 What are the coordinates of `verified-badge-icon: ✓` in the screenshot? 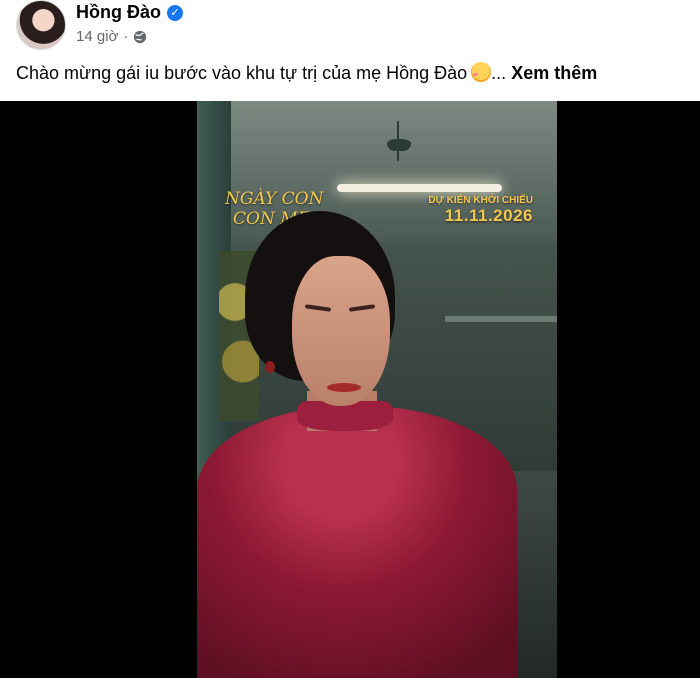 It's located at (175, 12).